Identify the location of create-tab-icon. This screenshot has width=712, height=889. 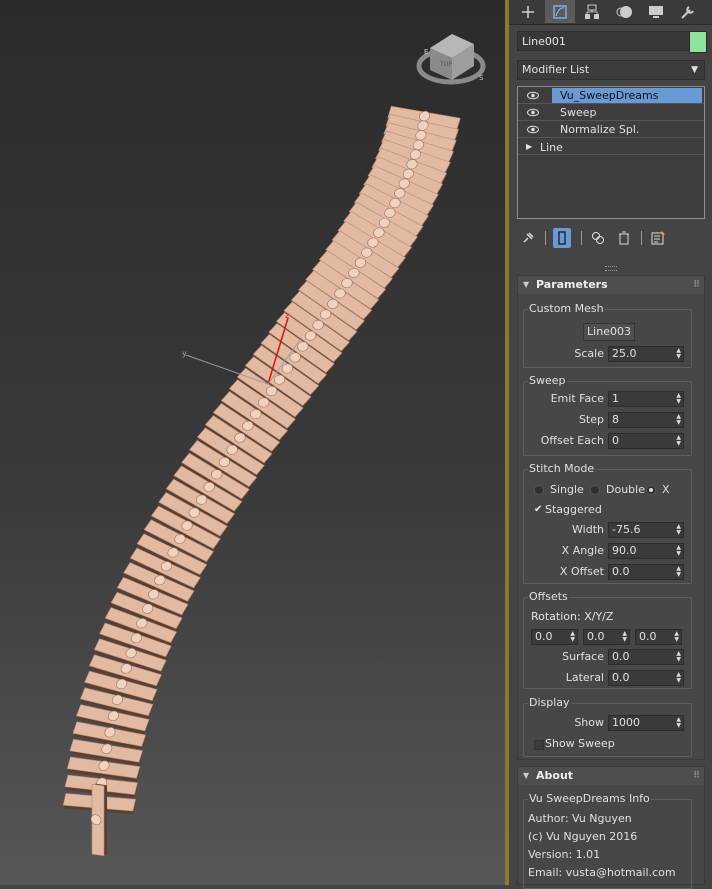
(528, 11).